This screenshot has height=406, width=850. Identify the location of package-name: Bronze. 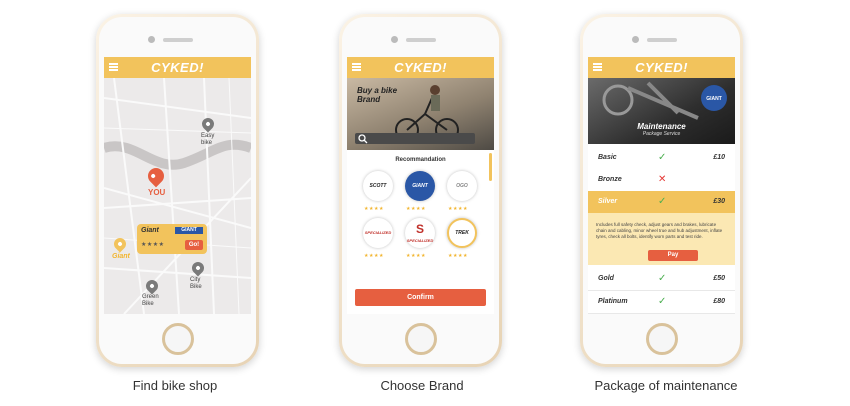
(610, 179).